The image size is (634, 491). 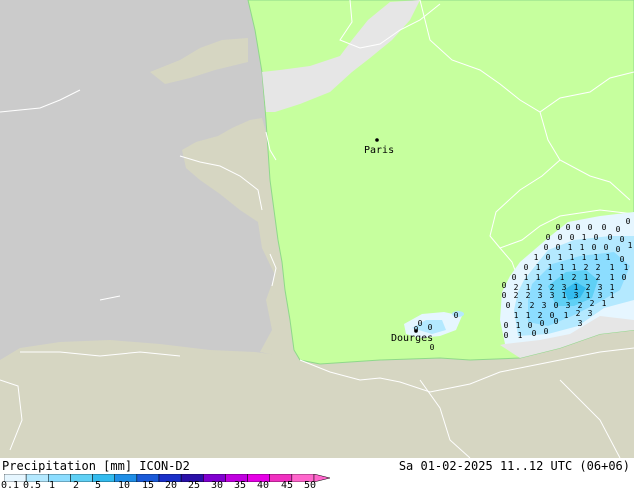 What do you see at coordinates (377, 140) in the screenshot?
I see `paris-marker` at bounding box center [377, 140].